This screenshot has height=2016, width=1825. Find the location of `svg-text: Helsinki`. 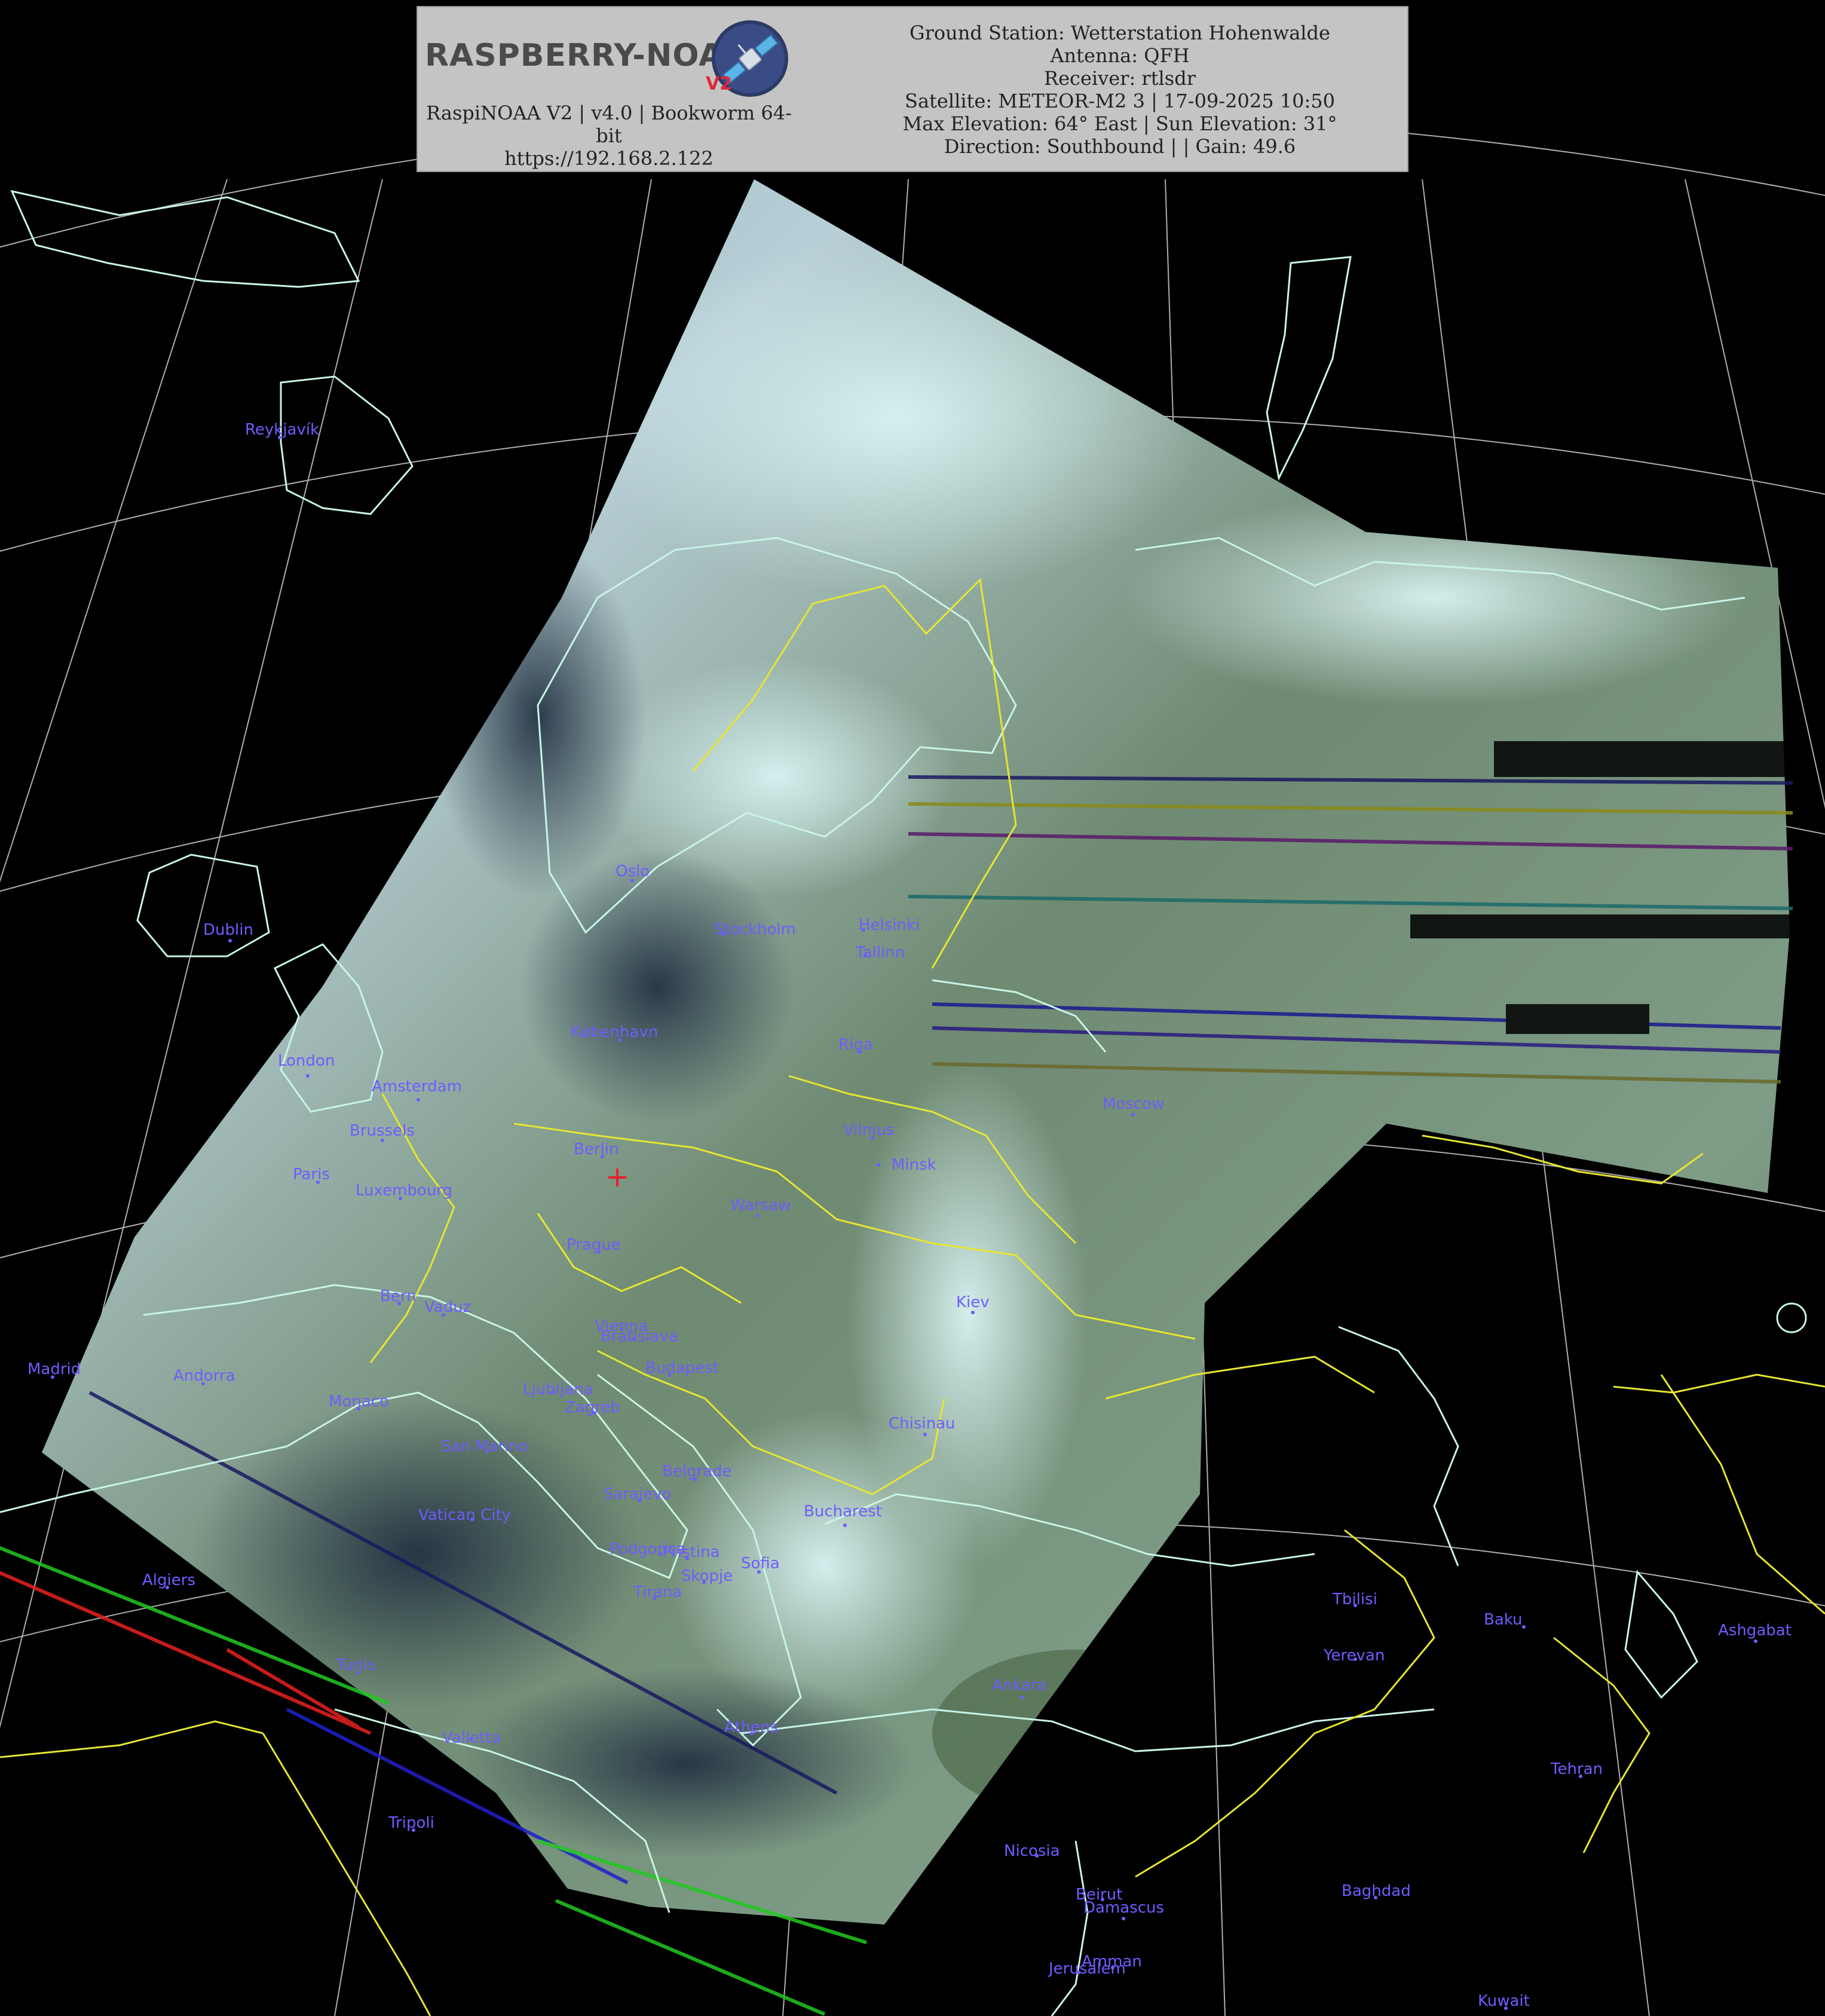

svg-text: Helsinki is located at coordinates (890, 925).